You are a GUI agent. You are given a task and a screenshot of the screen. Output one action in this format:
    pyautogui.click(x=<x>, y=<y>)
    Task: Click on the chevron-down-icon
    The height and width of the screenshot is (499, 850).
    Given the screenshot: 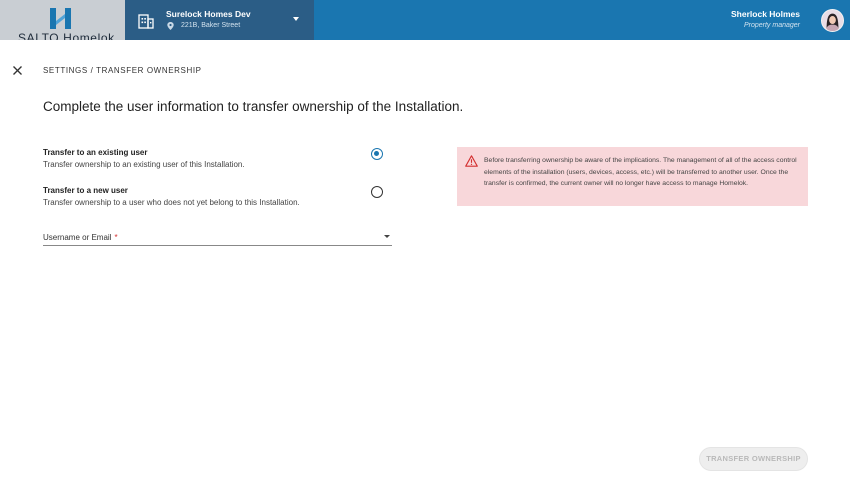 What is the action you would take?
    pyautogui.click(x=296, y=19)
    